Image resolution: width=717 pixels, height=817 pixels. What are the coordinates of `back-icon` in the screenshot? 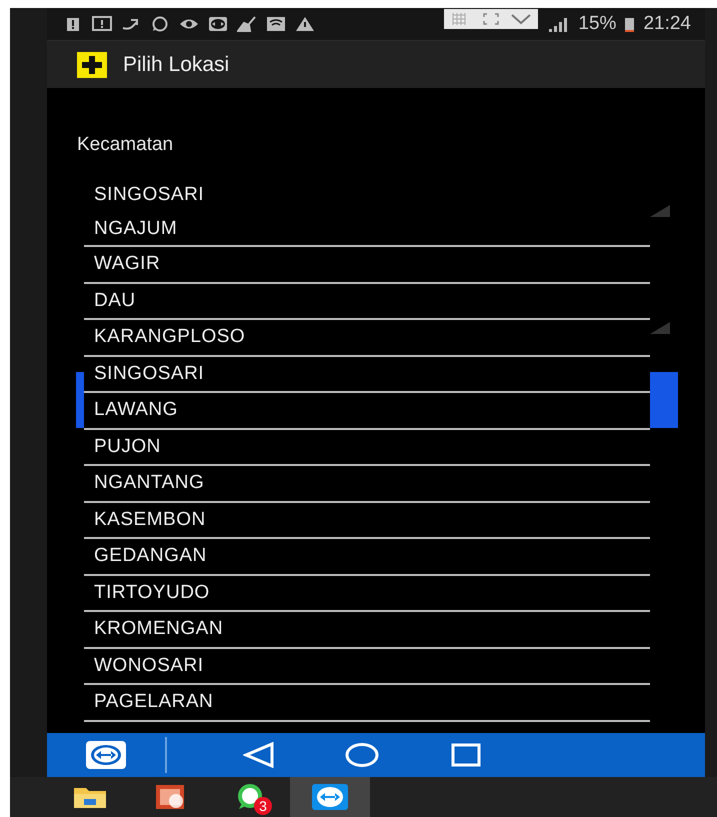 It's located at (259, 755).